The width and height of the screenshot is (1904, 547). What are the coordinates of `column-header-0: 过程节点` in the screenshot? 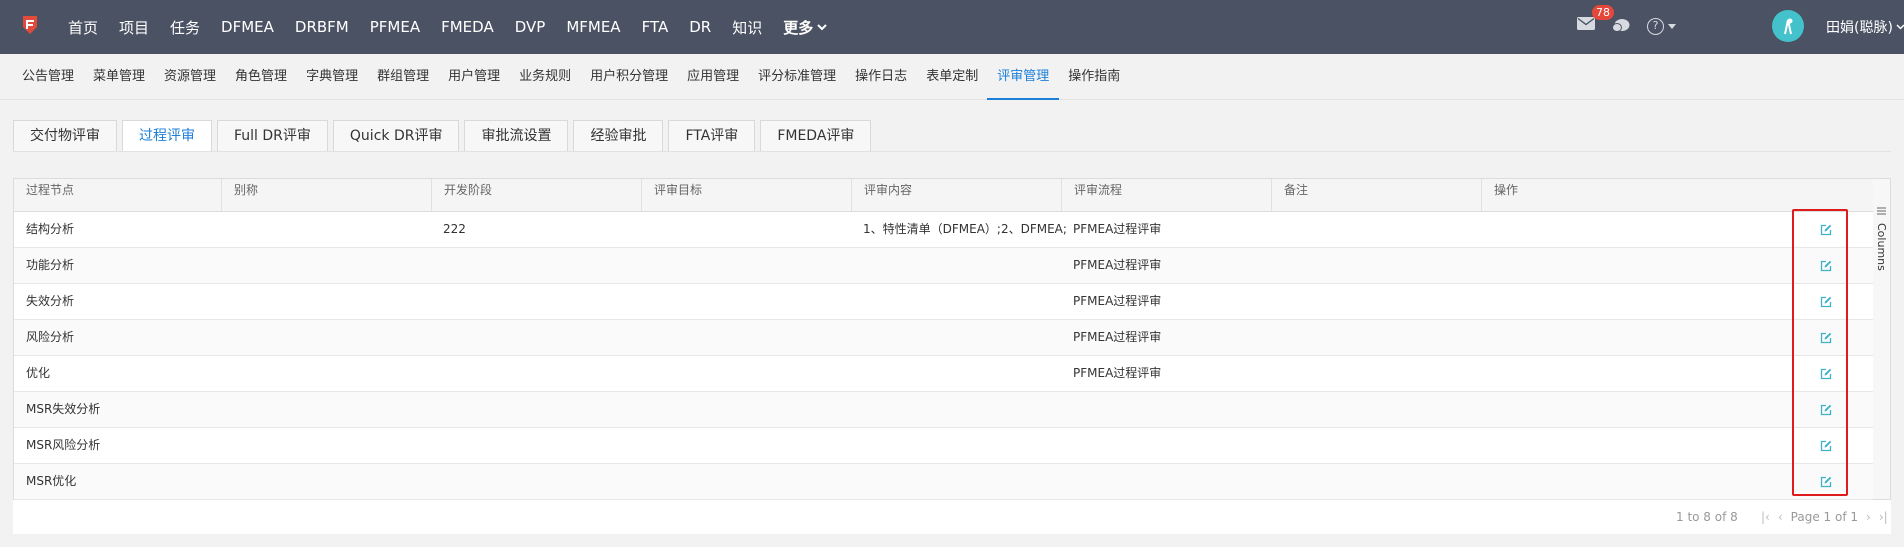 It's located at (44, 195).